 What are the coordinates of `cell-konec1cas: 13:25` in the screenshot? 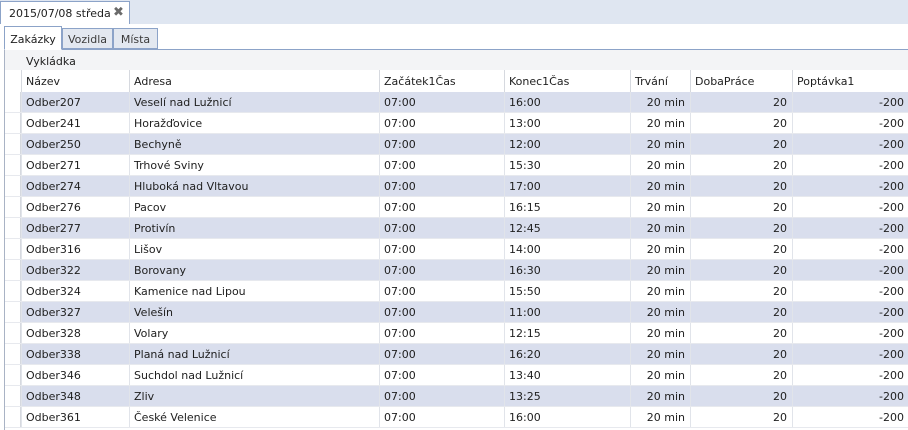 It's located at (567, 396).